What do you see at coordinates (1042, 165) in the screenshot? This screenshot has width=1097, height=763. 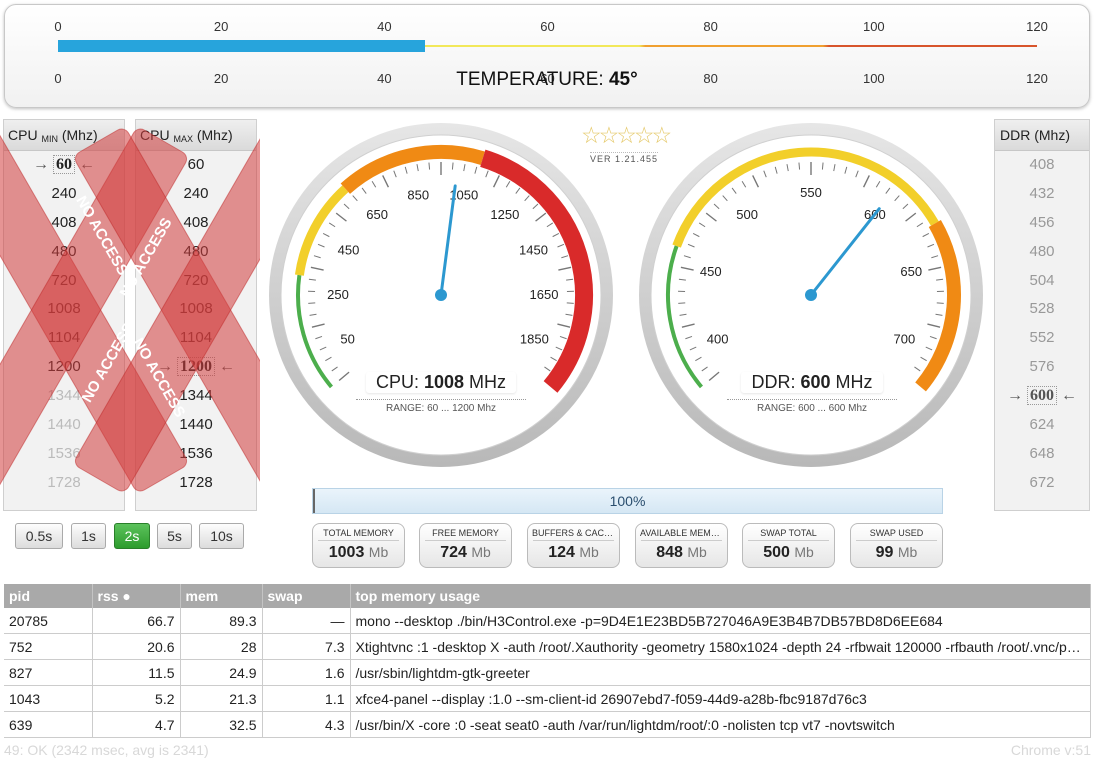 I see `ddr-item: 408` at bounding box center [1042, 165].